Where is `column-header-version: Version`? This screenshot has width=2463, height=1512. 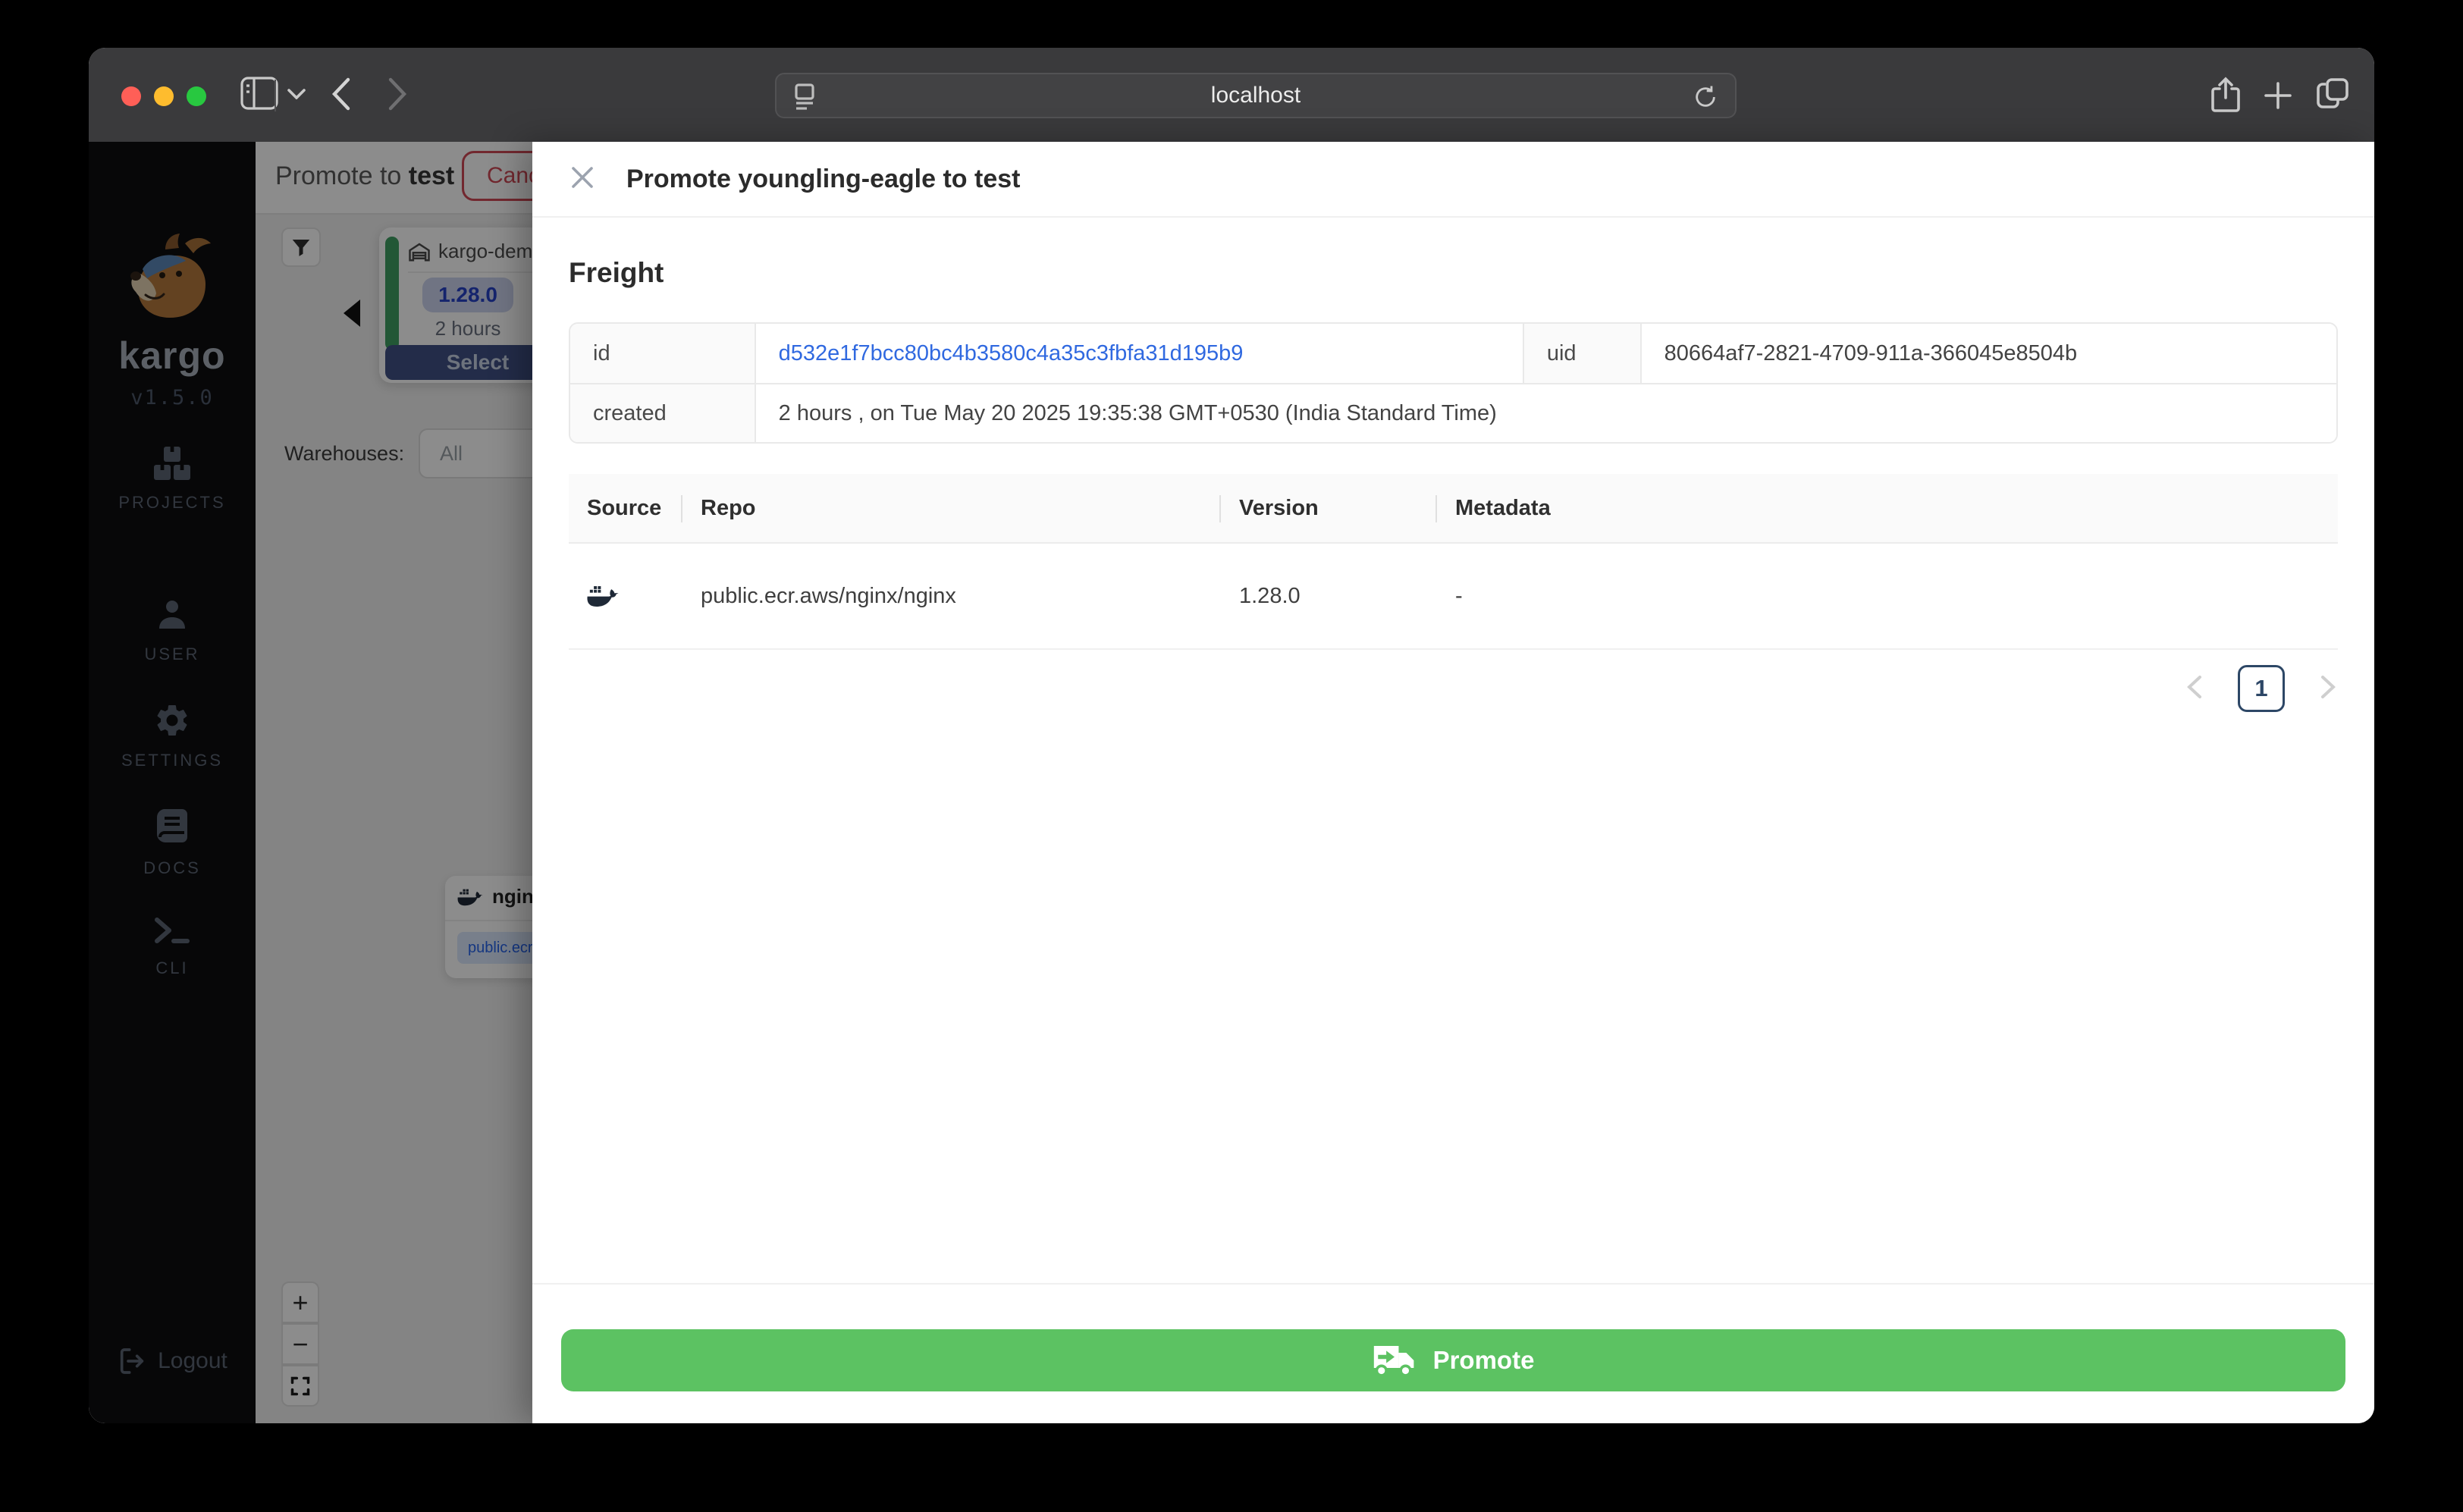 column-header-version: Version is located at coordinates (1329, 508).